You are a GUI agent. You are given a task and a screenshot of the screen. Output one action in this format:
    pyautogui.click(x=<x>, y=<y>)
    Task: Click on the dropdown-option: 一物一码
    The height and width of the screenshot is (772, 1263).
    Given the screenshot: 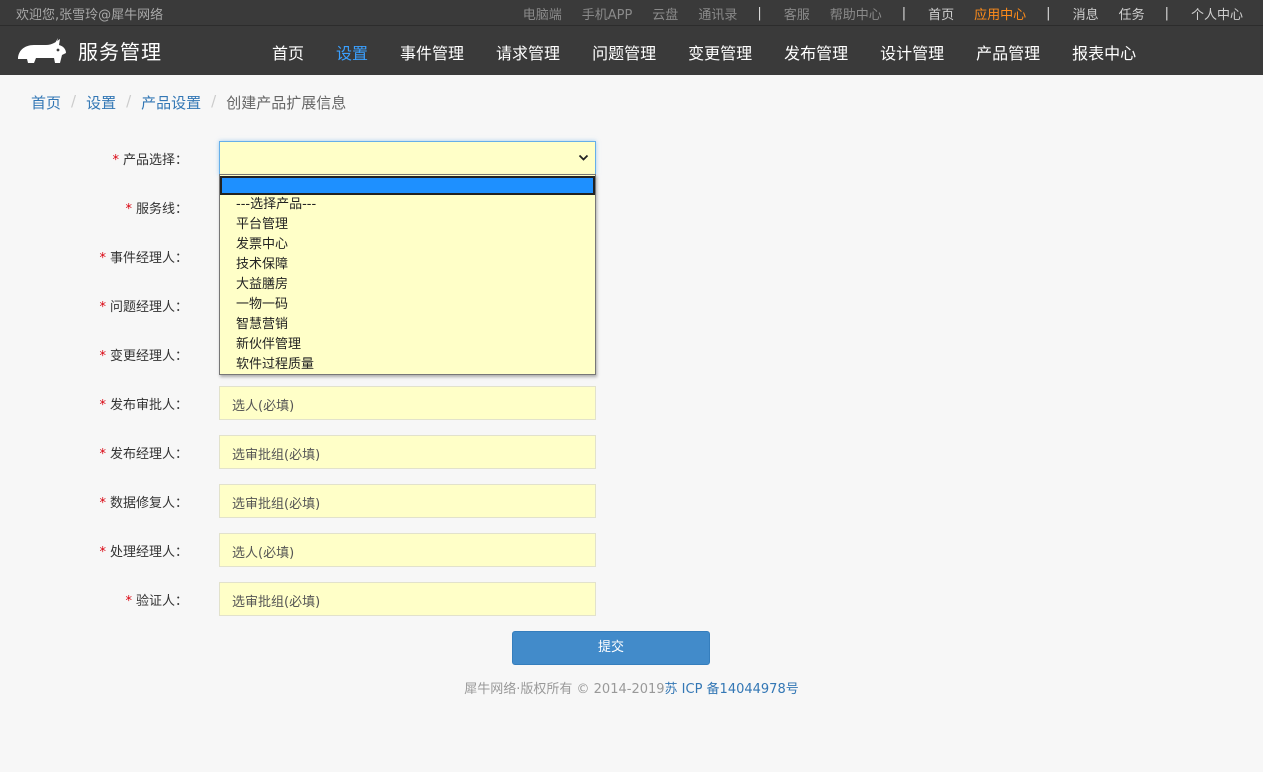 What is the action you would take?
    pyautogui.click(x=407, y=305)
    